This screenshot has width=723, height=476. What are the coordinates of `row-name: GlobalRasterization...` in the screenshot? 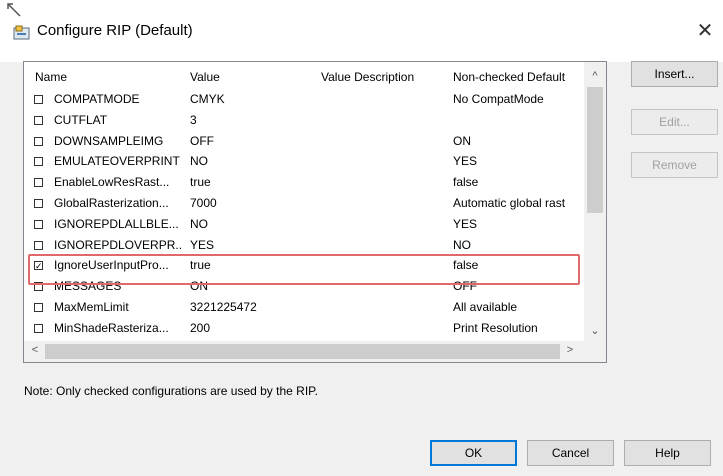 It's located at (111, 203).